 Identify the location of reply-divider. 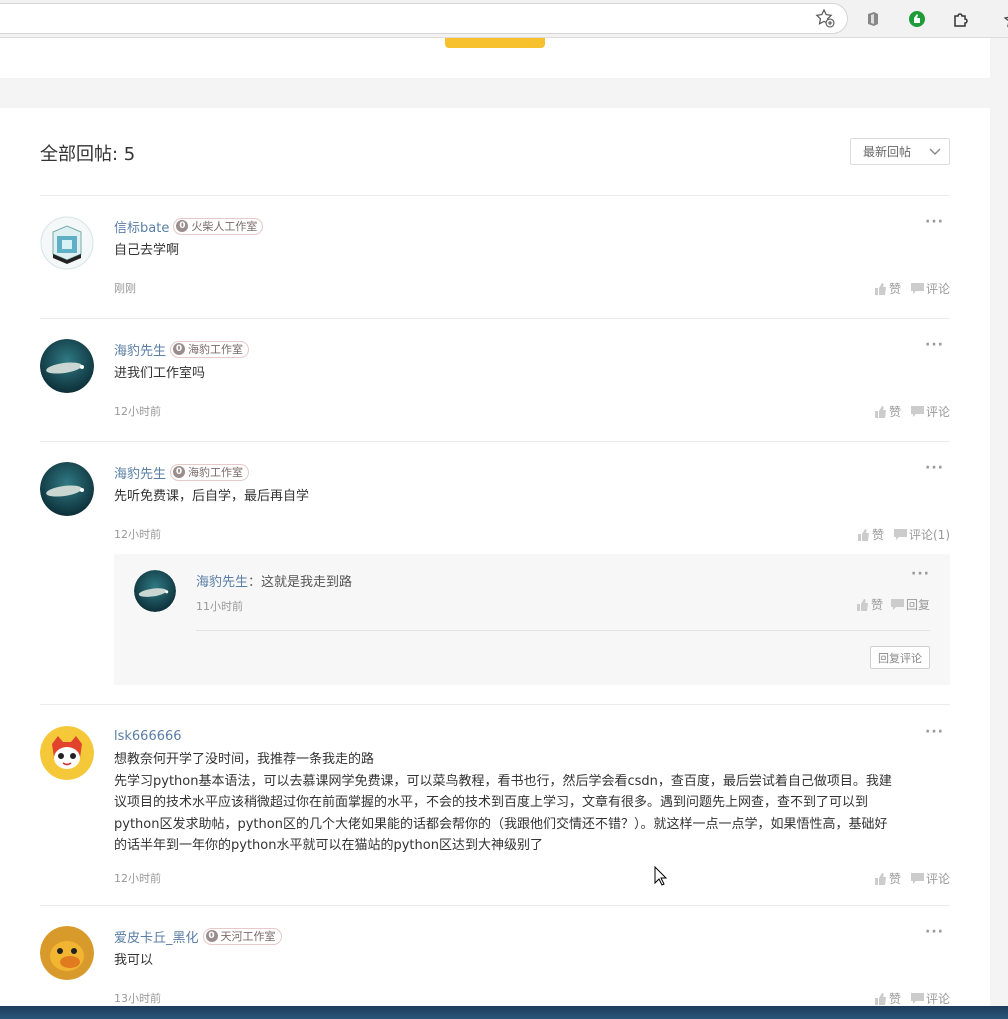
(563, 630).